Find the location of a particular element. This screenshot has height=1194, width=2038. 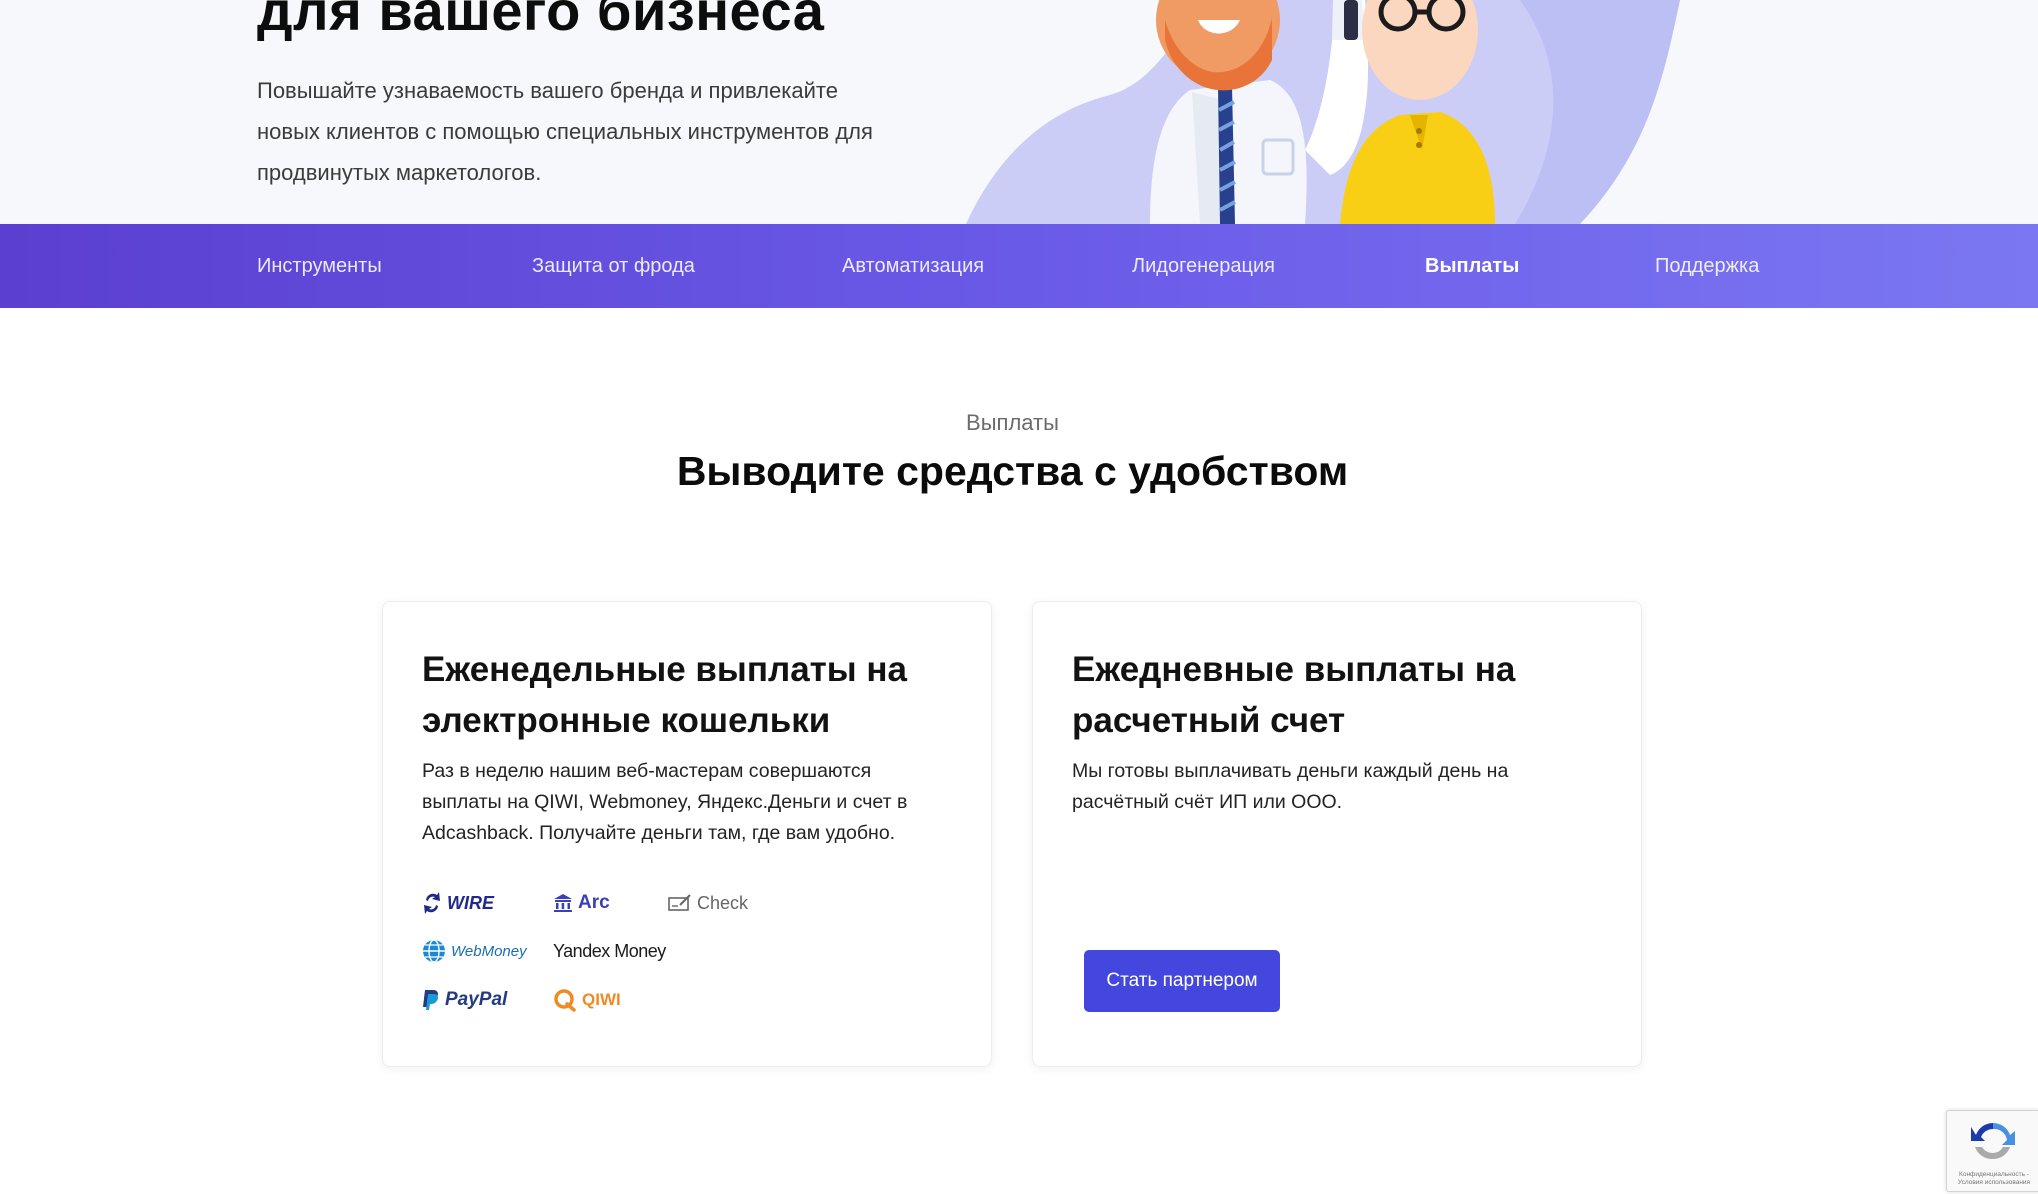

payment-method-label: WebMoney is located at coordinates (489, 951).